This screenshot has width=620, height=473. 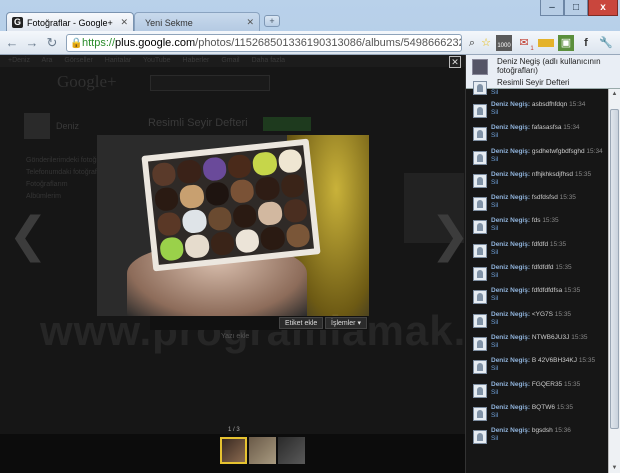 I want to click on message-text: asbsdfhfdqn, so click(x=549, y=104).